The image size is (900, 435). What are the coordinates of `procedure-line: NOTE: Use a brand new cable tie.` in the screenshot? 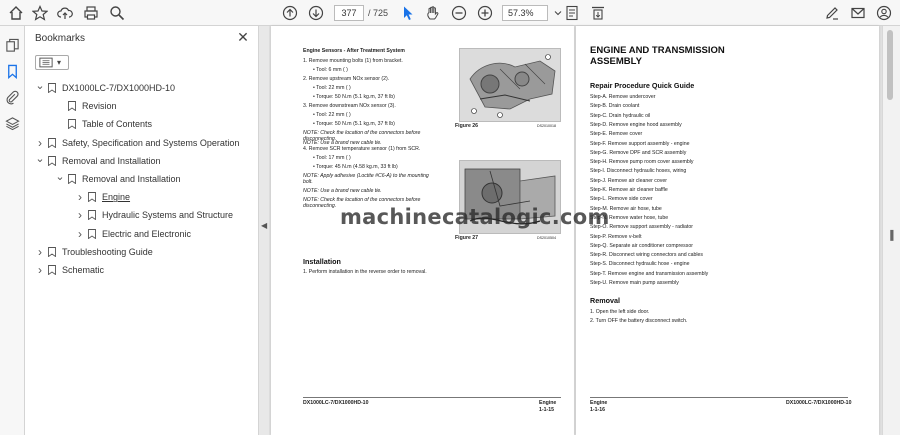 It's located at (342, 191).